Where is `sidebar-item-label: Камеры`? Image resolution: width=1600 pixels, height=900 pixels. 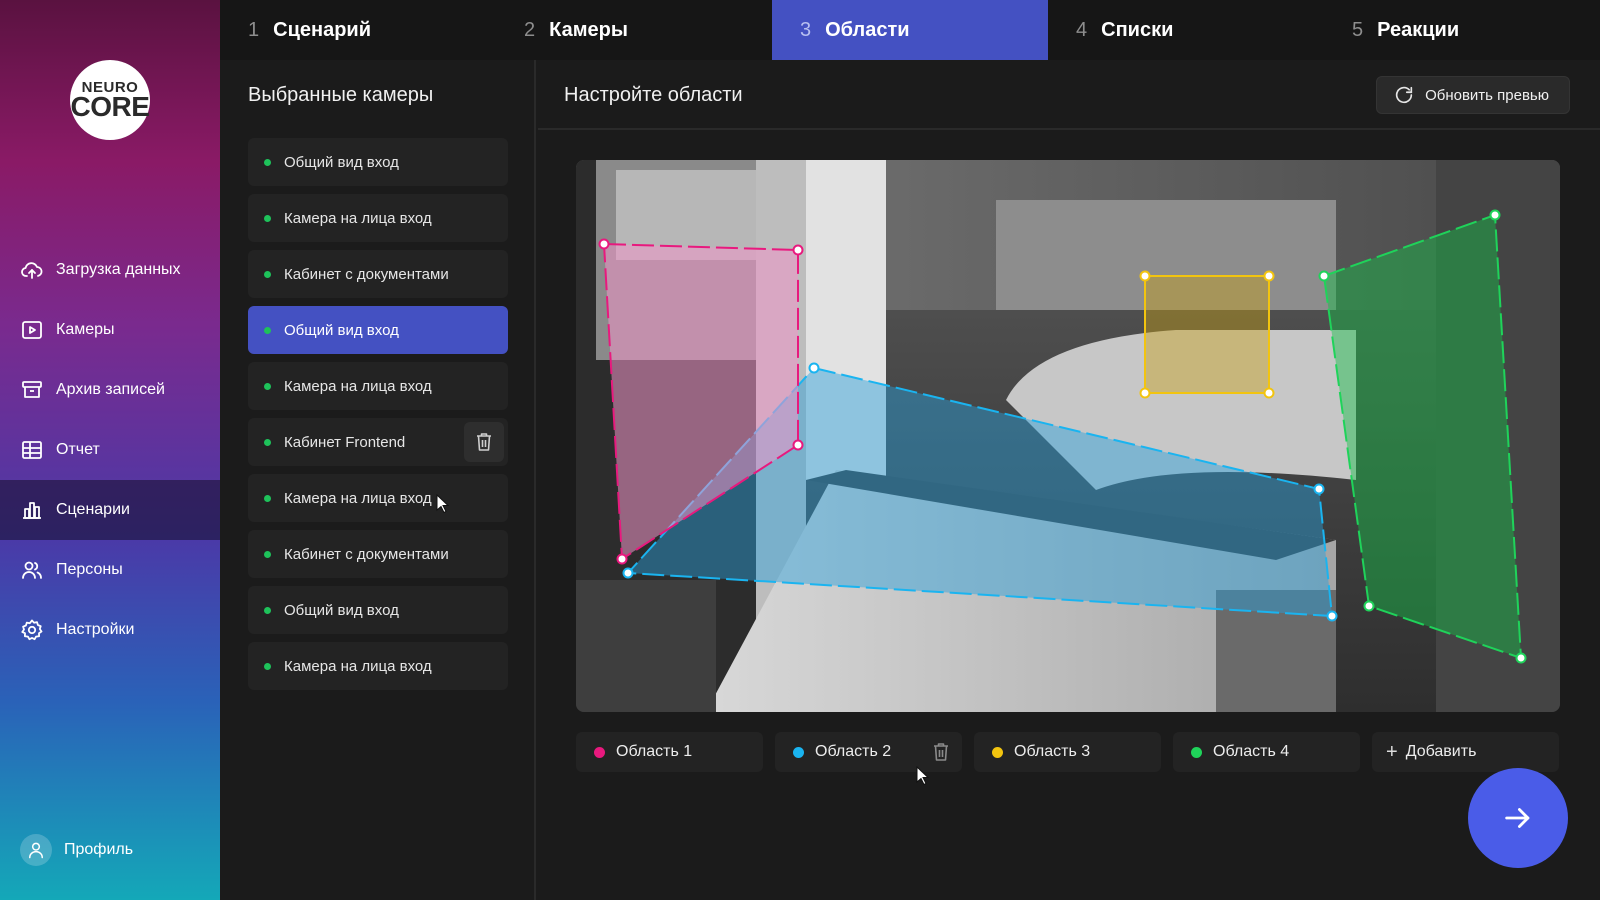
sidebar-item-label: Камеры is located at coordinates (85, 329).